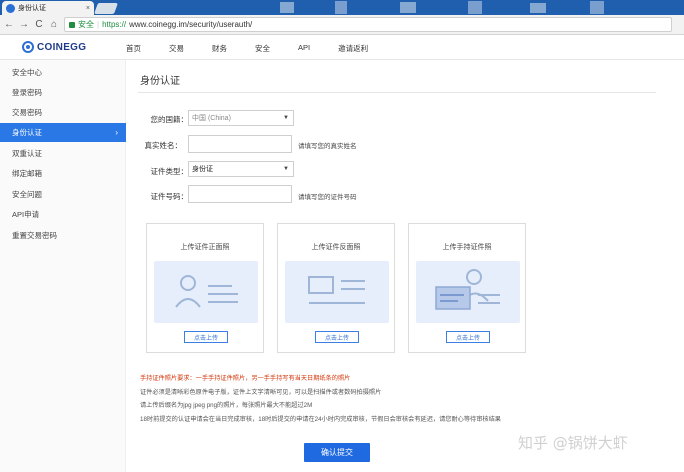 The height and width of the screenshot is (472, 684). I want to click on site-favicon-icon, so click(10, 8).